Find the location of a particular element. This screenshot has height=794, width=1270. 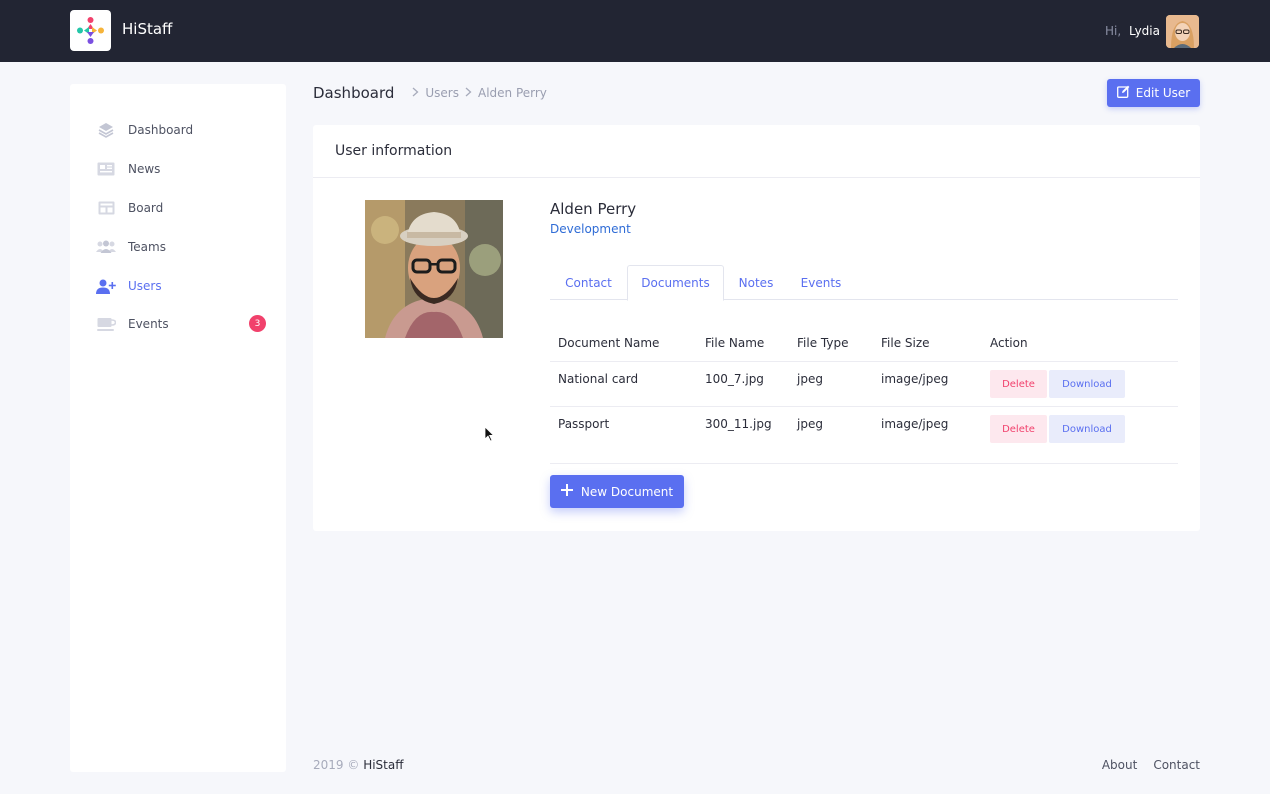

document-name: National card is located at coordinates (598, 379).